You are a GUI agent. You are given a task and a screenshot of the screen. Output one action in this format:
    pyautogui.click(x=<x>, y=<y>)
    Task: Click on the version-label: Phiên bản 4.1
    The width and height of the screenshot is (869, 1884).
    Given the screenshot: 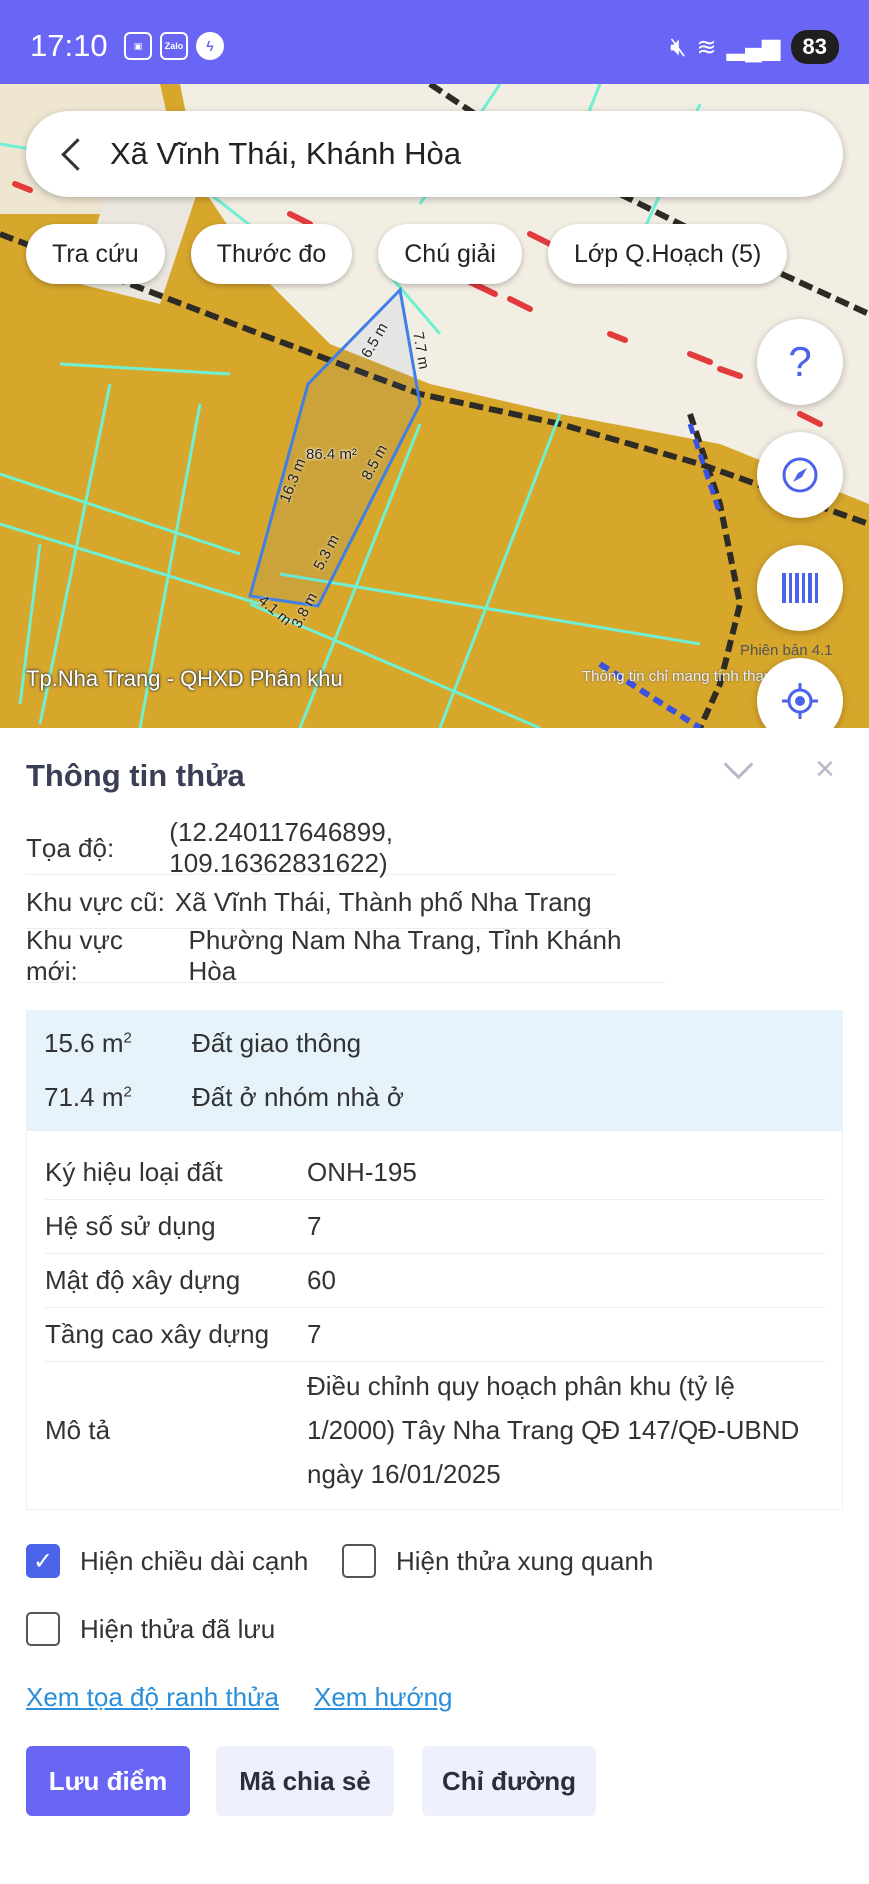 What is the action you would take?
    pyautogui.click(x=786, y=650)
    